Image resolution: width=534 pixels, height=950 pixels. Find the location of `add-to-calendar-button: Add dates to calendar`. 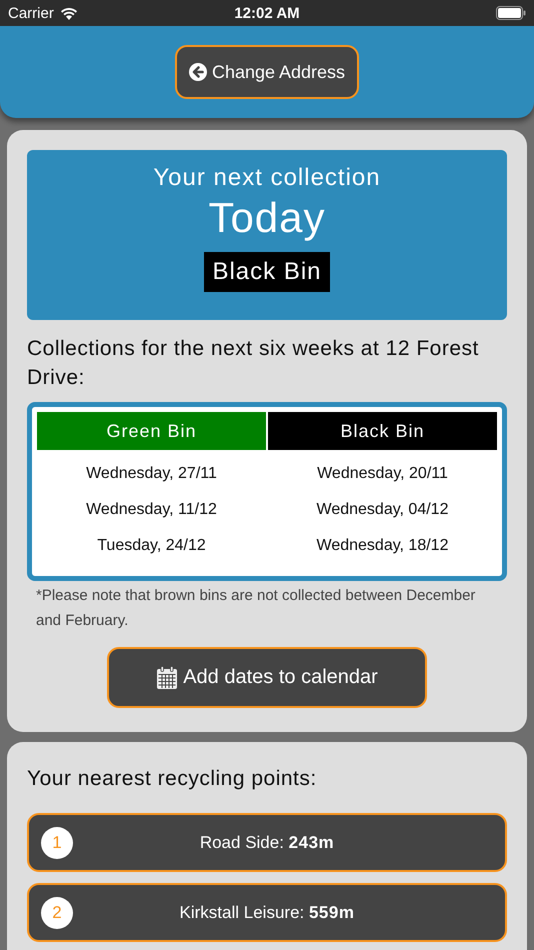

add-to-calendar-button: Add dates to calendar is located at coordinates (267, 677).